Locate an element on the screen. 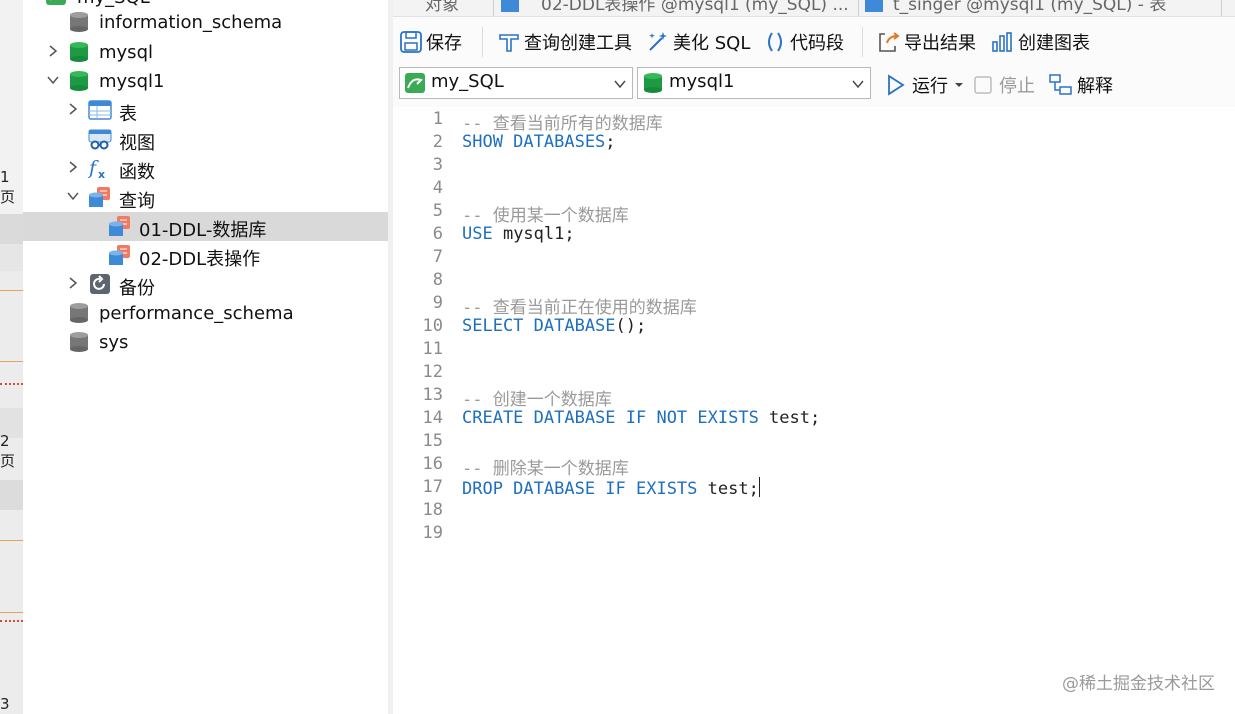  tree-item-label: 视图 is located at coordinates (137, 143).